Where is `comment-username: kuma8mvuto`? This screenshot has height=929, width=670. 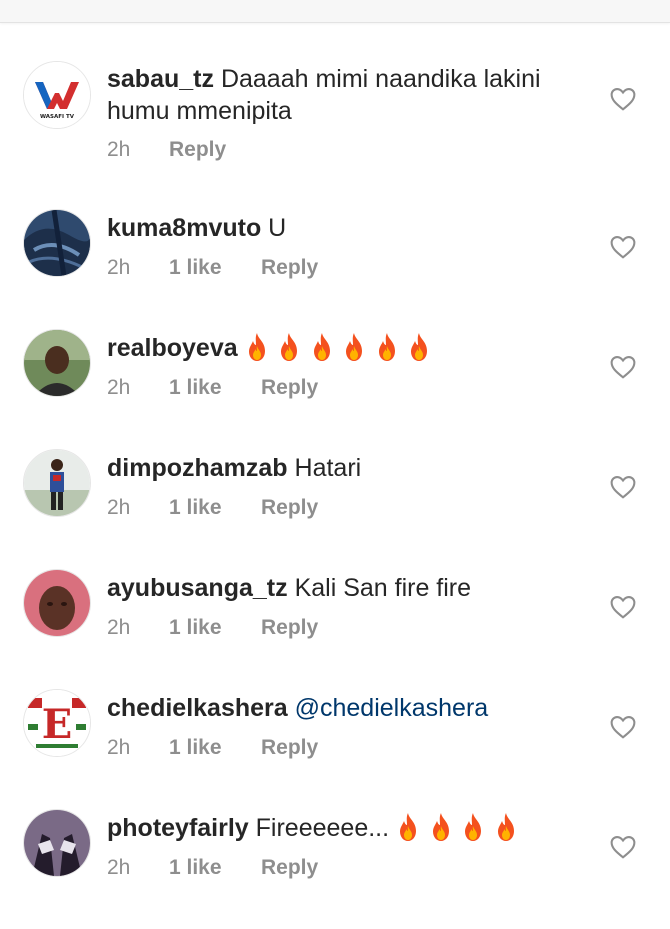
comment-username: kuma8mvuto is located at coordinates (184, 228).